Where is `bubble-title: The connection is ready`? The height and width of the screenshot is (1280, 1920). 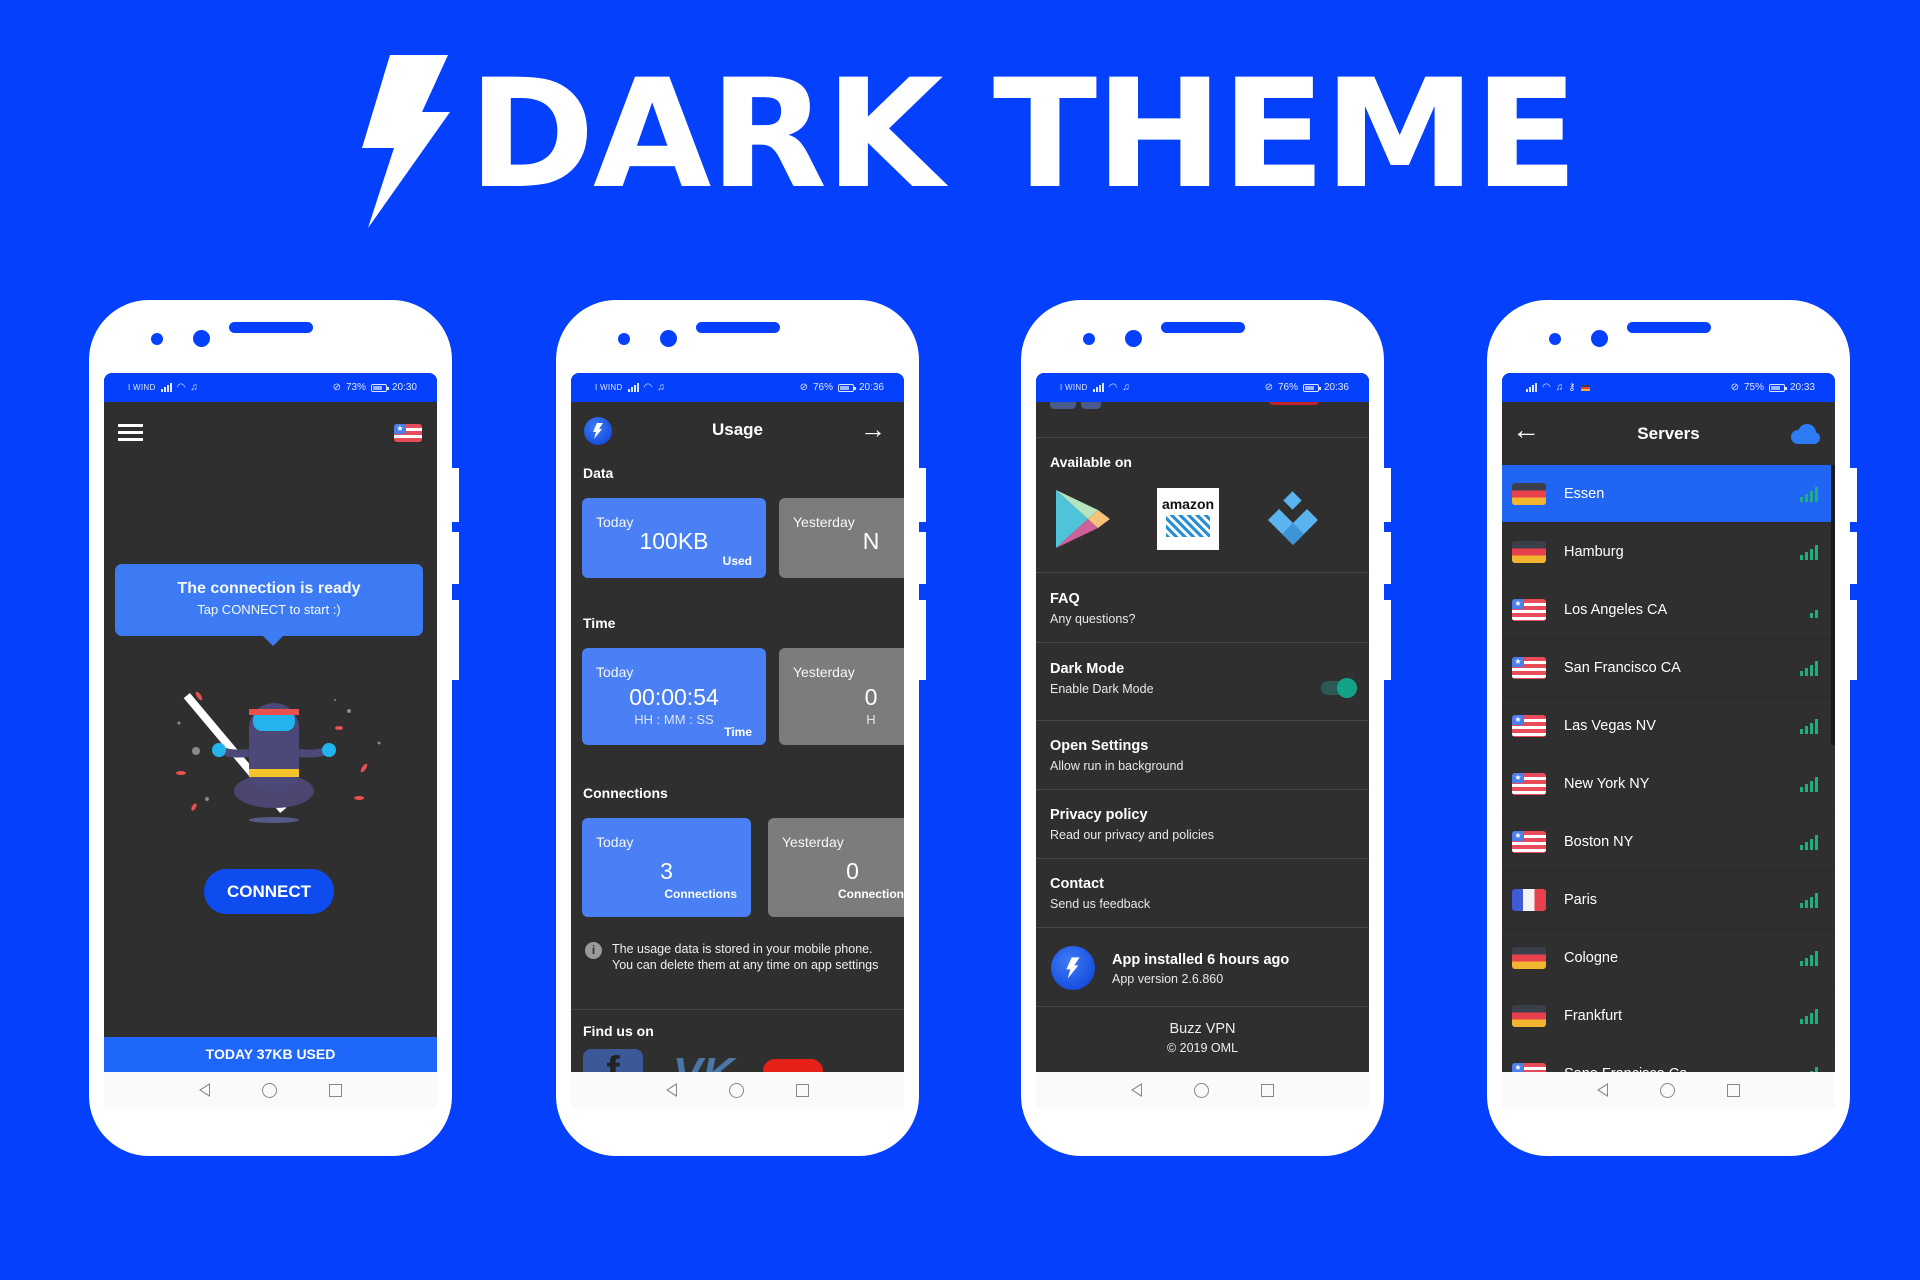 bubble-title: The connection is ready is located at coordinates (269, 588).